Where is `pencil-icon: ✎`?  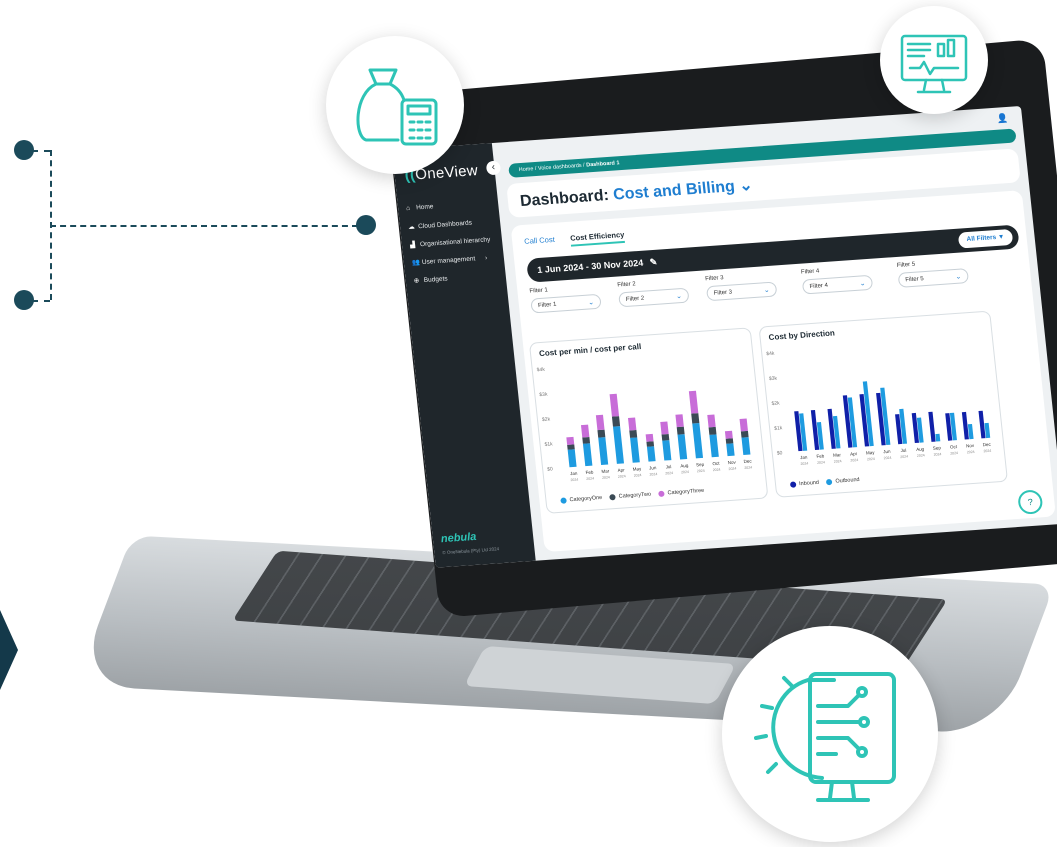
pencil-icon: ✎ is located at coordinates (653, 262).